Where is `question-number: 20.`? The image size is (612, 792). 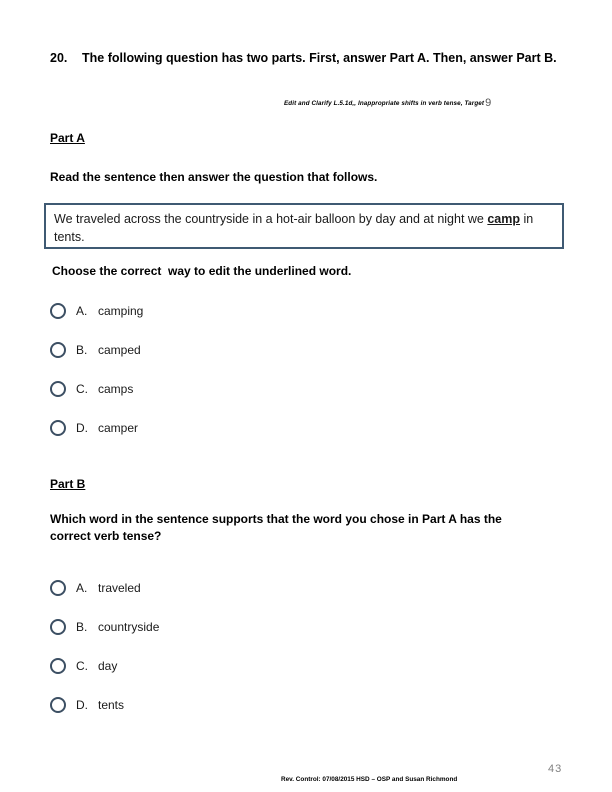 question-number: 20. is located at coordinates (59, 58).